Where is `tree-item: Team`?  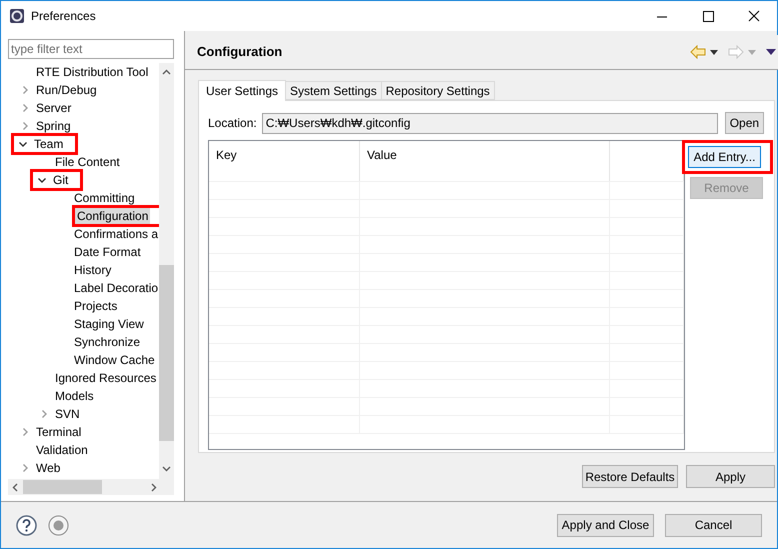
tree-item: Team is located at coordinates (49, 144).